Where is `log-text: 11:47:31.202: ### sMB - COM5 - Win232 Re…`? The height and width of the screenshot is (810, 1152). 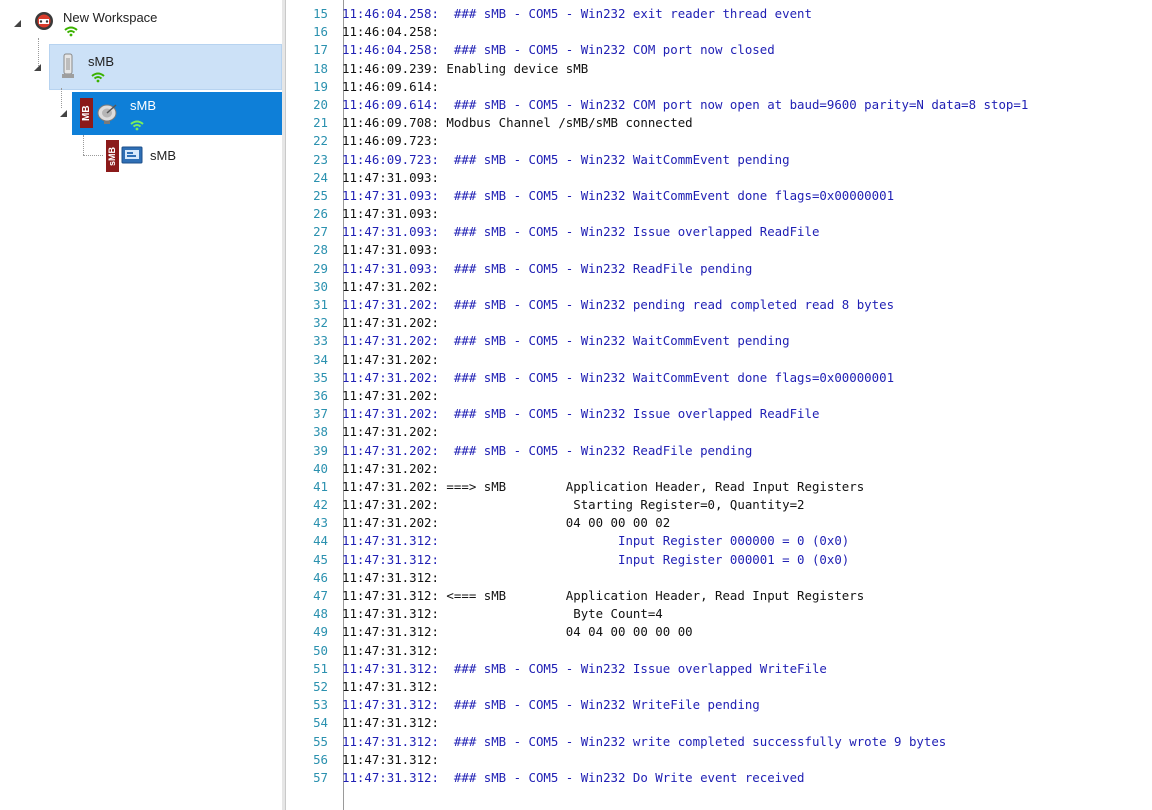 log-text: 11:47:31.202: ### sMB - COM5 - Win232 Re… is located at coordinates (547, 450).